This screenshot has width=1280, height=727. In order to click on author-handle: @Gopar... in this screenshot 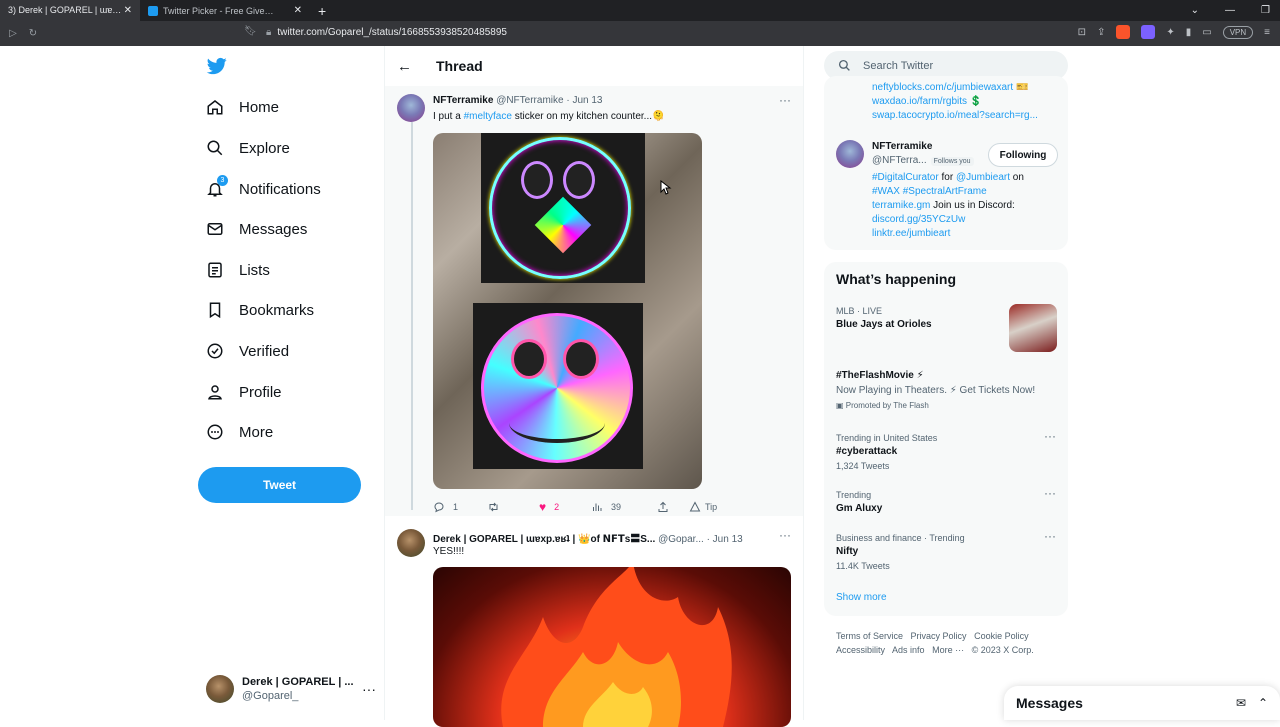, I will do `click(681, 539)`.